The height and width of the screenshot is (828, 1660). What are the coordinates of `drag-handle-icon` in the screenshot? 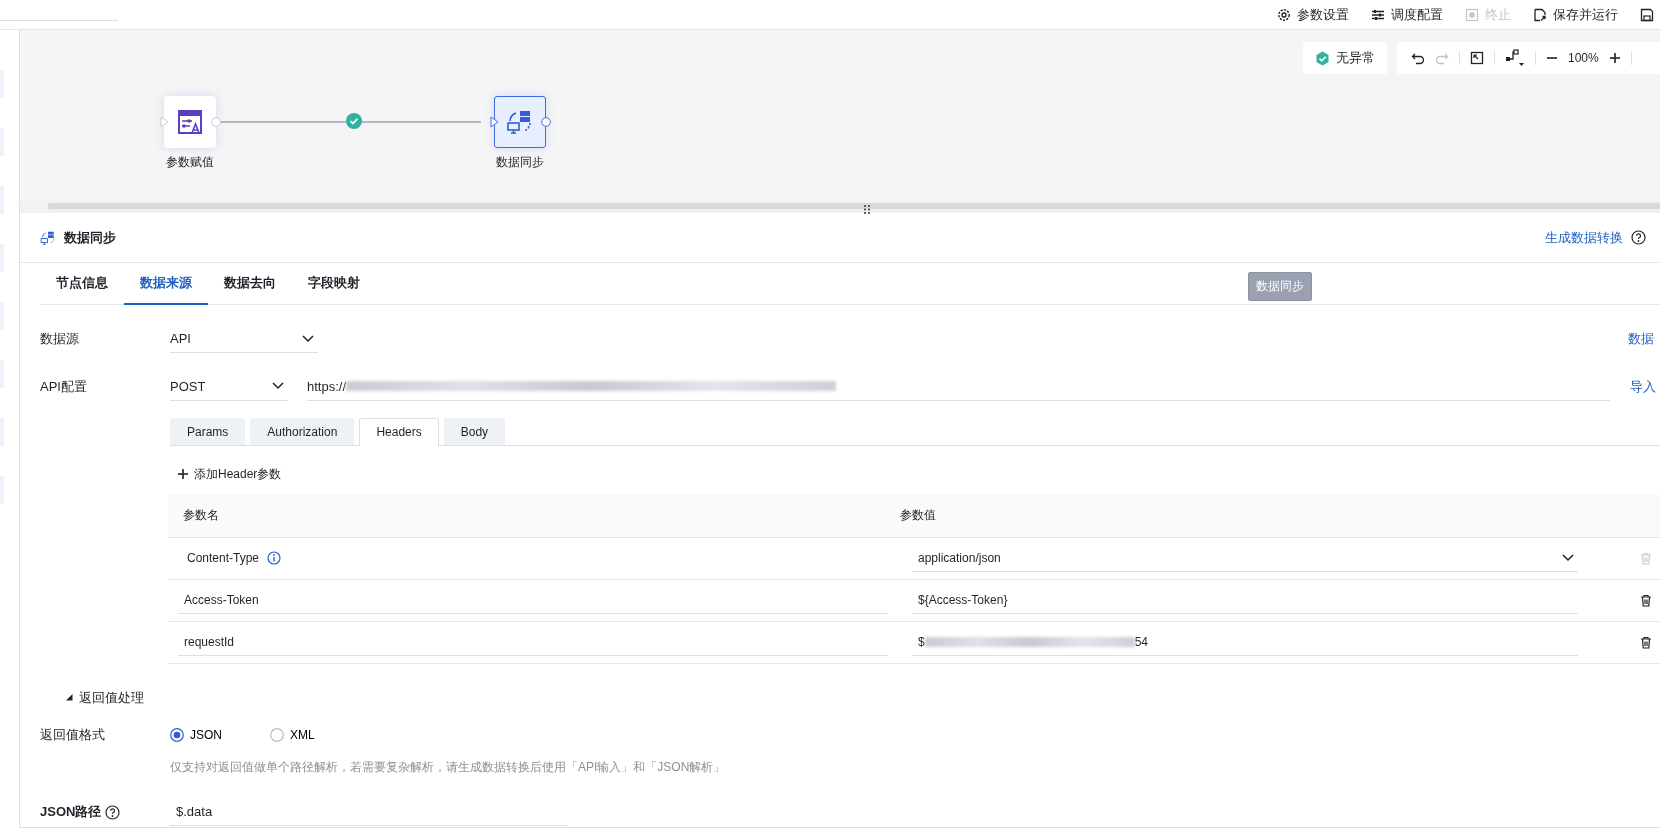 It's located at (867, 209).